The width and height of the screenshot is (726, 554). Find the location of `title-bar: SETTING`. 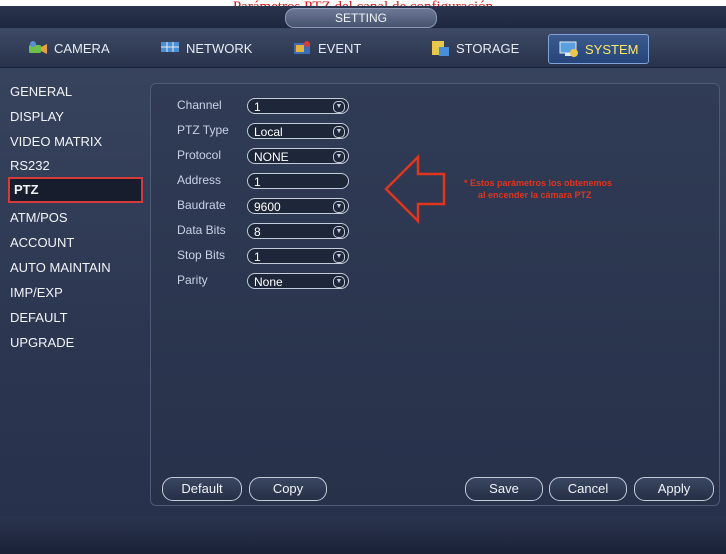

title-bar: SETTING is located at coordinates (363, 17).